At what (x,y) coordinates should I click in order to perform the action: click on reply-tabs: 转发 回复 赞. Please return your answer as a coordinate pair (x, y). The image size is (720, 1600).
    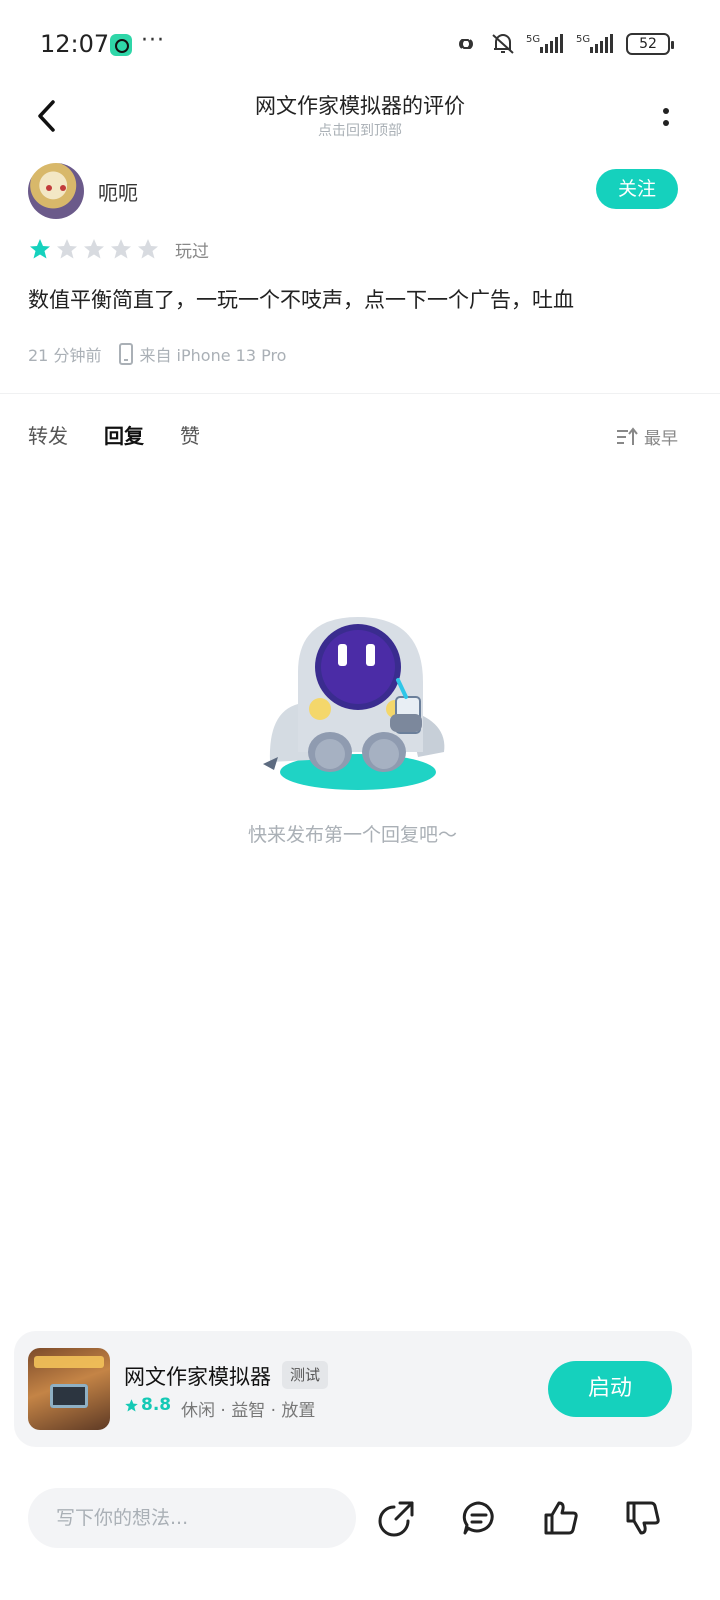
    Looking at the image, I should click on (114, 436).